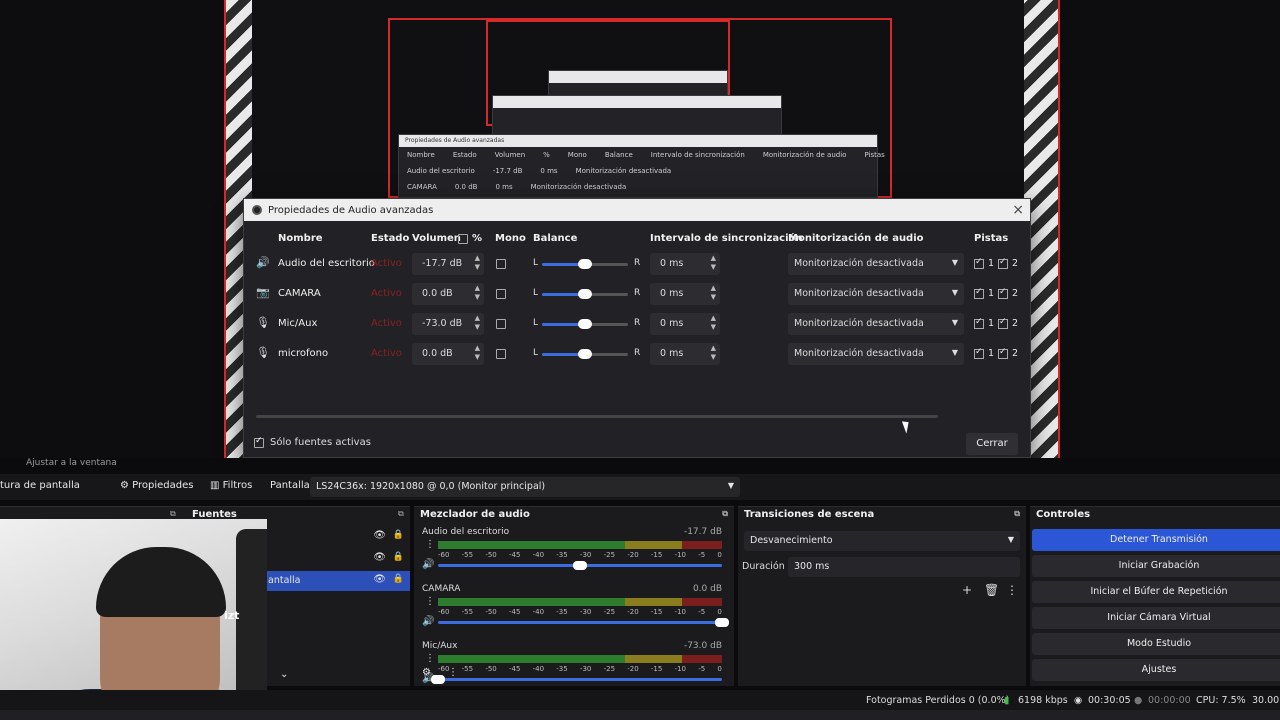  Describe the element at coordinates (156, 485) in the screenshot. I see `properties-button: ⚙ Propiedades` at that location.